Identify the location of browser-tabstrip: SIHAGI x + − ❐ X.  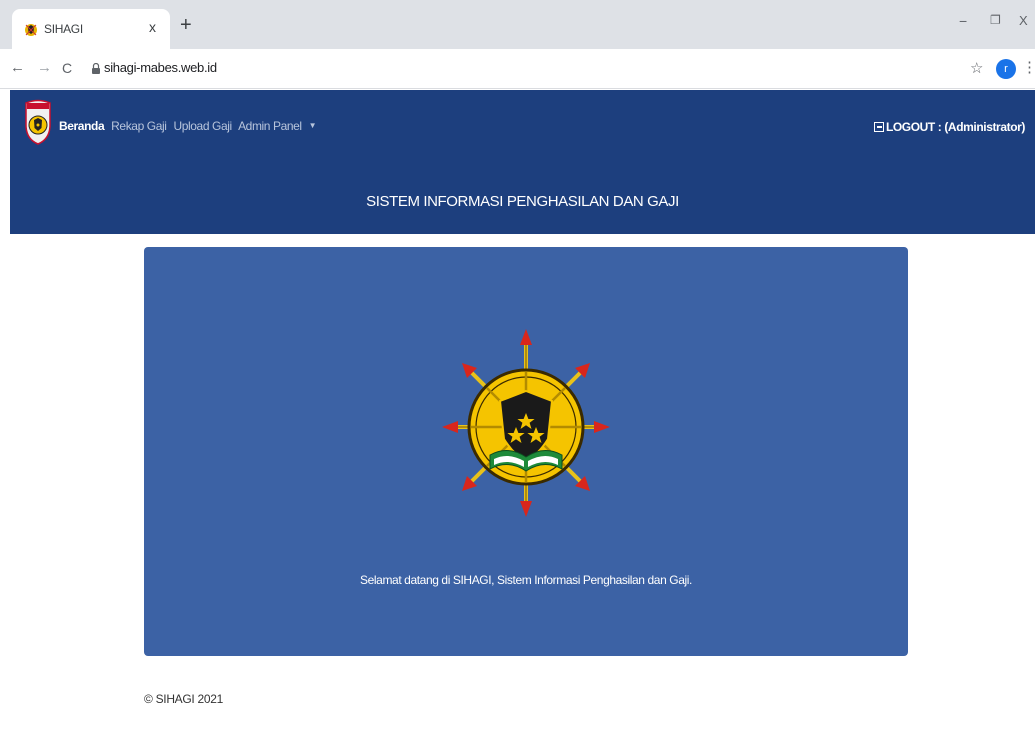
(517, 24).